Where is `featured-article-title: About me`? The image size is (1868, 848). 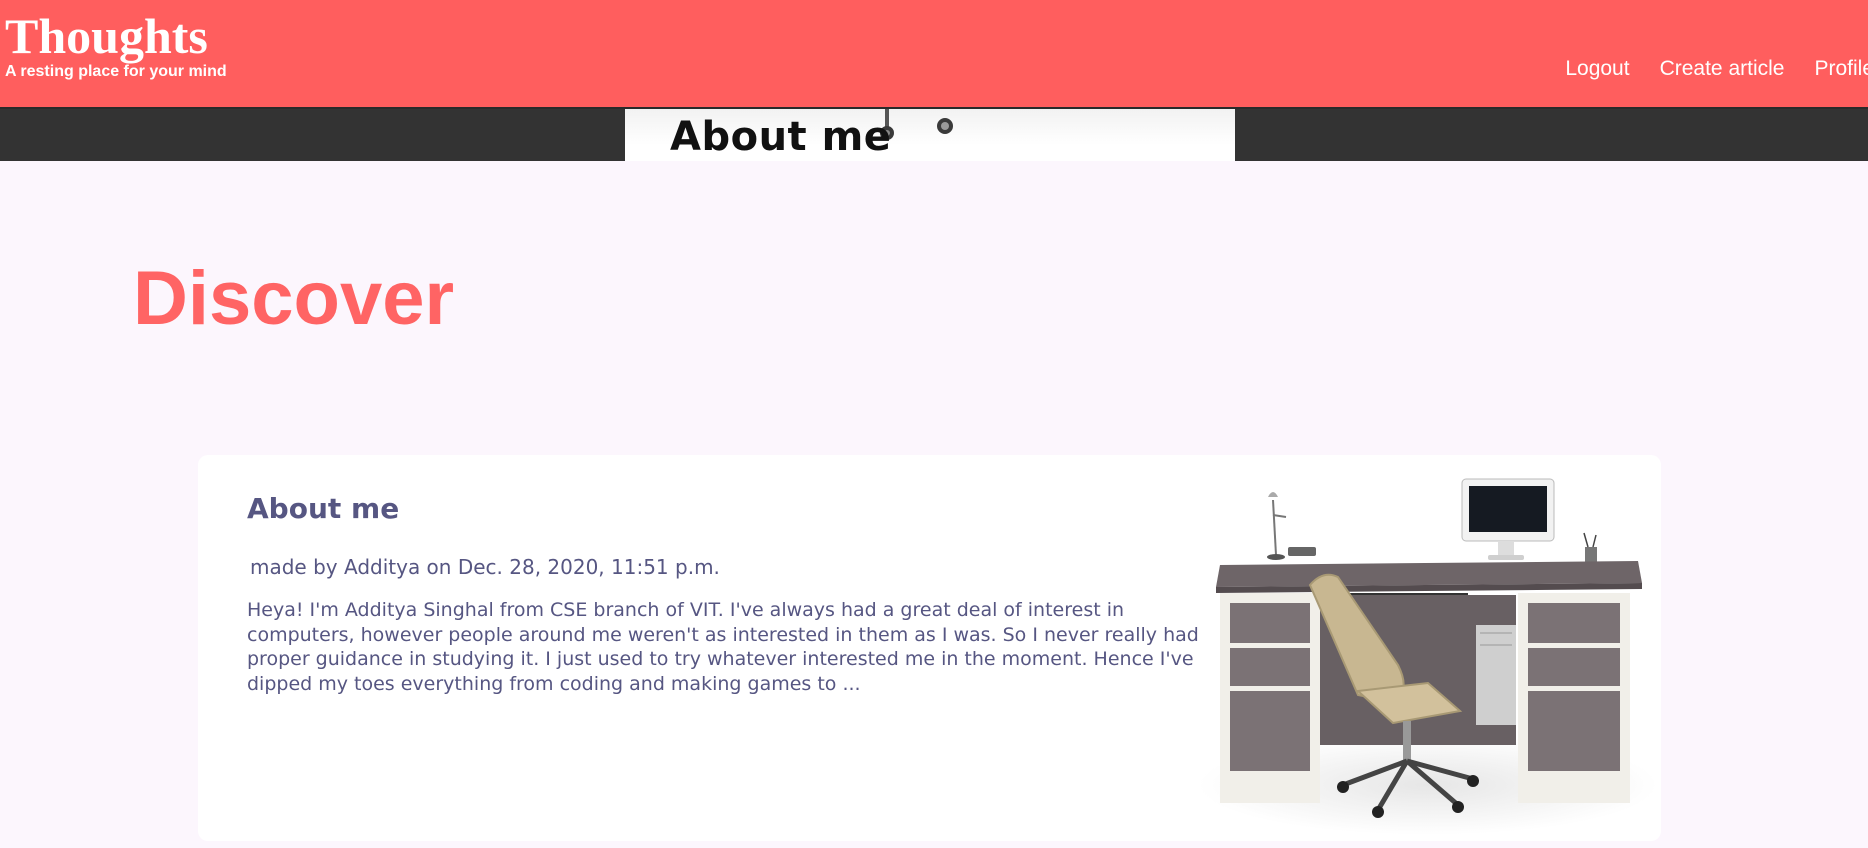 featured-article-title: About me is located at coordinates (781, 137).